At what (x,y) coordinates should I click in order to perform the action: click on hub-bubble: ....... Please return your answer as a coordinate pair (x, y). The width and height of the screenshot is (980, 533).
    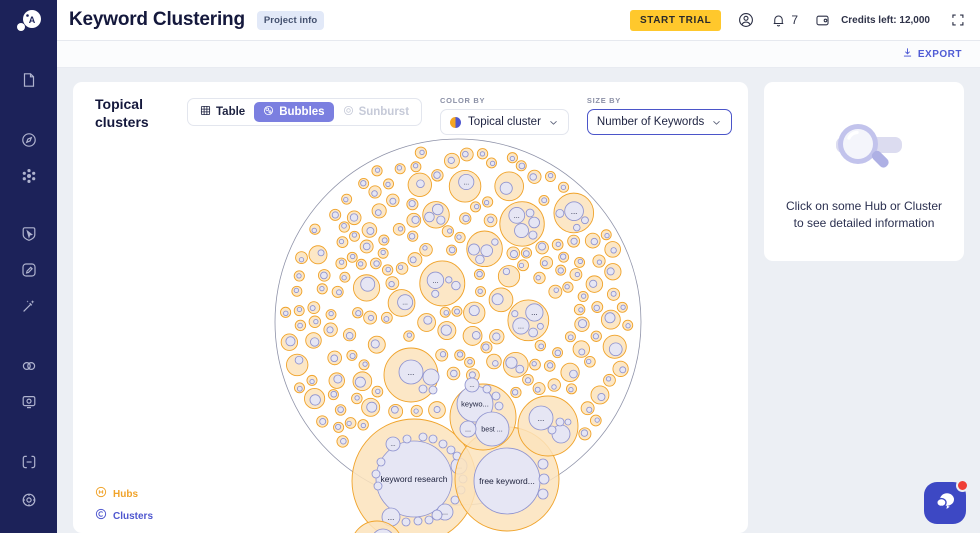
    Looking at the image, I should click on (528, 320).